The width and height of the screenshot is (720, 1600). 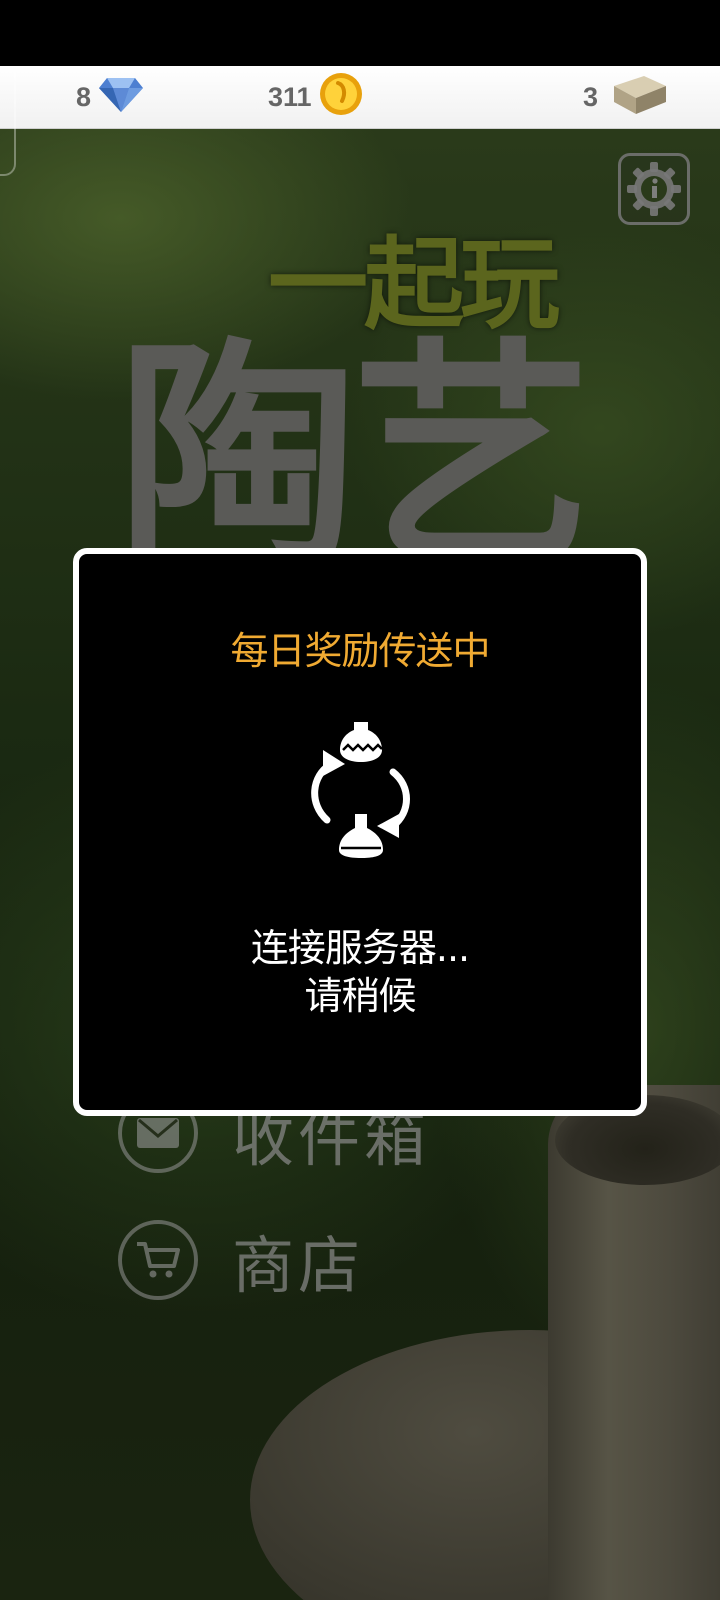 I want to click on dialog-message: 连接服务器... 请稍候, so click(x=360, y=972).